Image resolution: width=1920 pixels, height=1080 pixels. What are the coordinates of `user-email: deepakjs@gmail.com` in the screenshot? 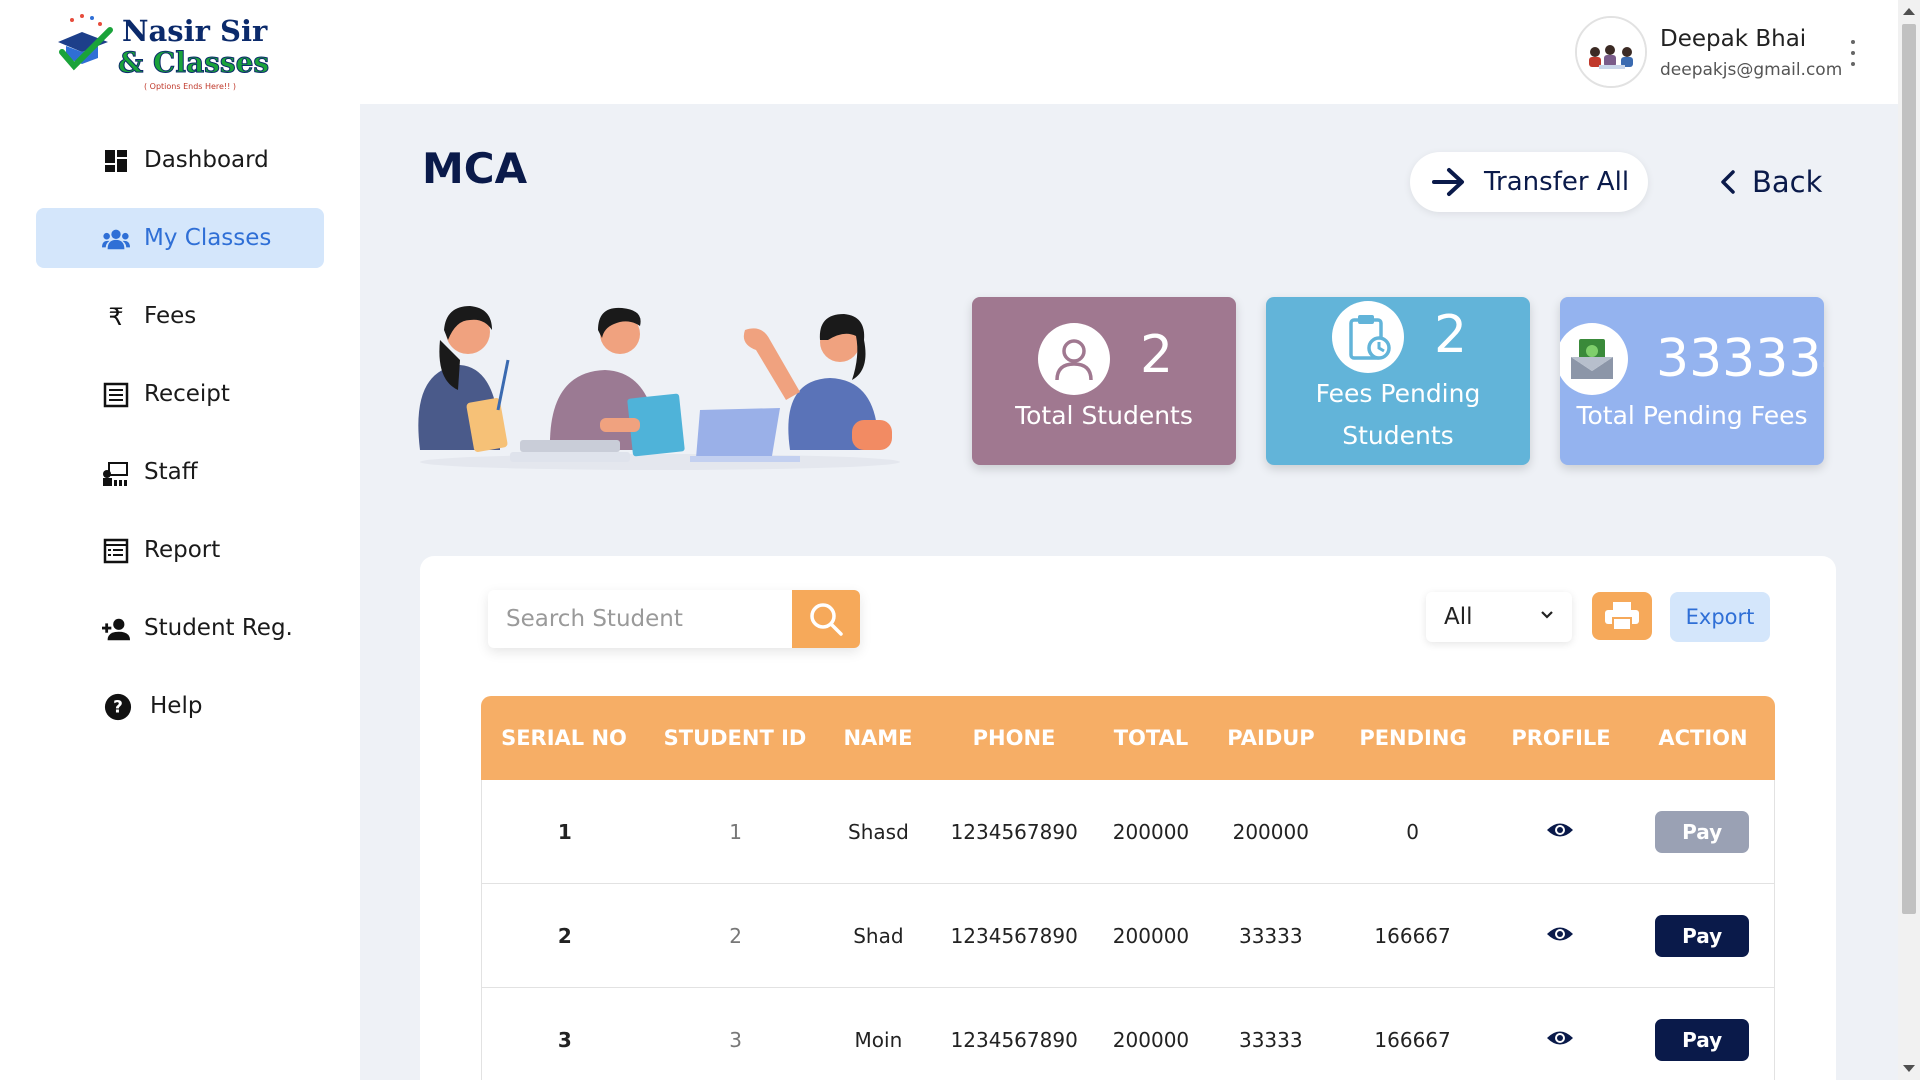 It's located at (1751, 70).